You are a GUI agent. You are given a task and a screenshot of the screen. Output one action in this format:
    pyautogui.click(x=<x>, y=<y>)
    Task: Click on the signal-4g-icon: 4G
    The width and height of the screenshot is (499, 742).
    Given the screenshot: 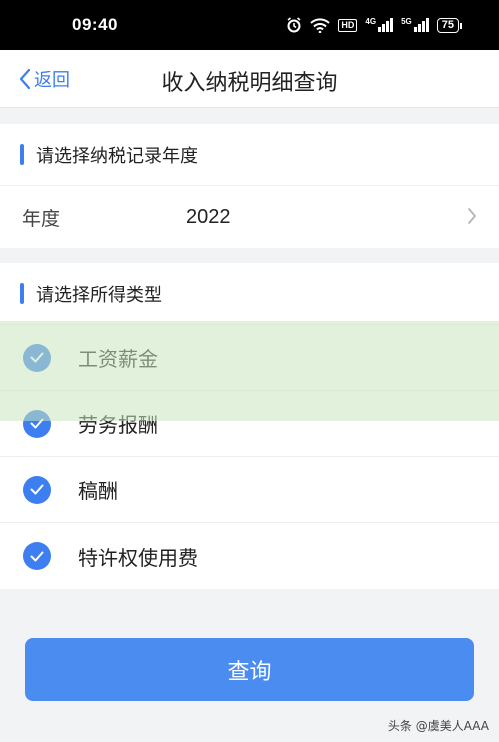 What is the action you would take?
    pyautogui.click(x=379, y=24)
    